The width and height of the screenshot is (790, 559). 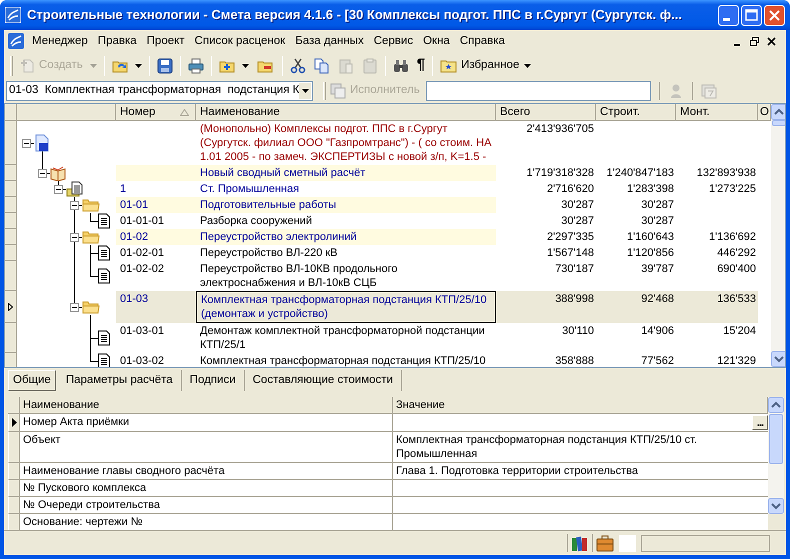 What do you see at coordinates (120, 380) in the screenshot?
I see `tab: Параметры расчёта` at bounding box center [120, 380].